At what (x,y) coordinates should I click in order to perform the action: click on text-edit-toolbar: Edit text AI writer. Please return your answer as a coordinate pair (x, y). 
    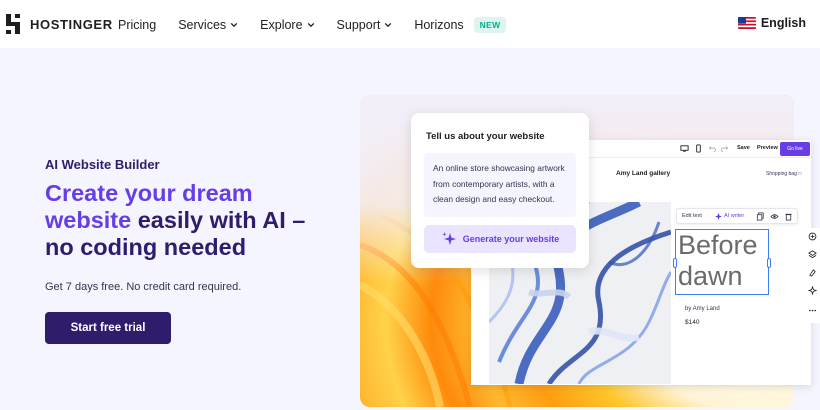
    Looking at the image, I should click on (737, 216).